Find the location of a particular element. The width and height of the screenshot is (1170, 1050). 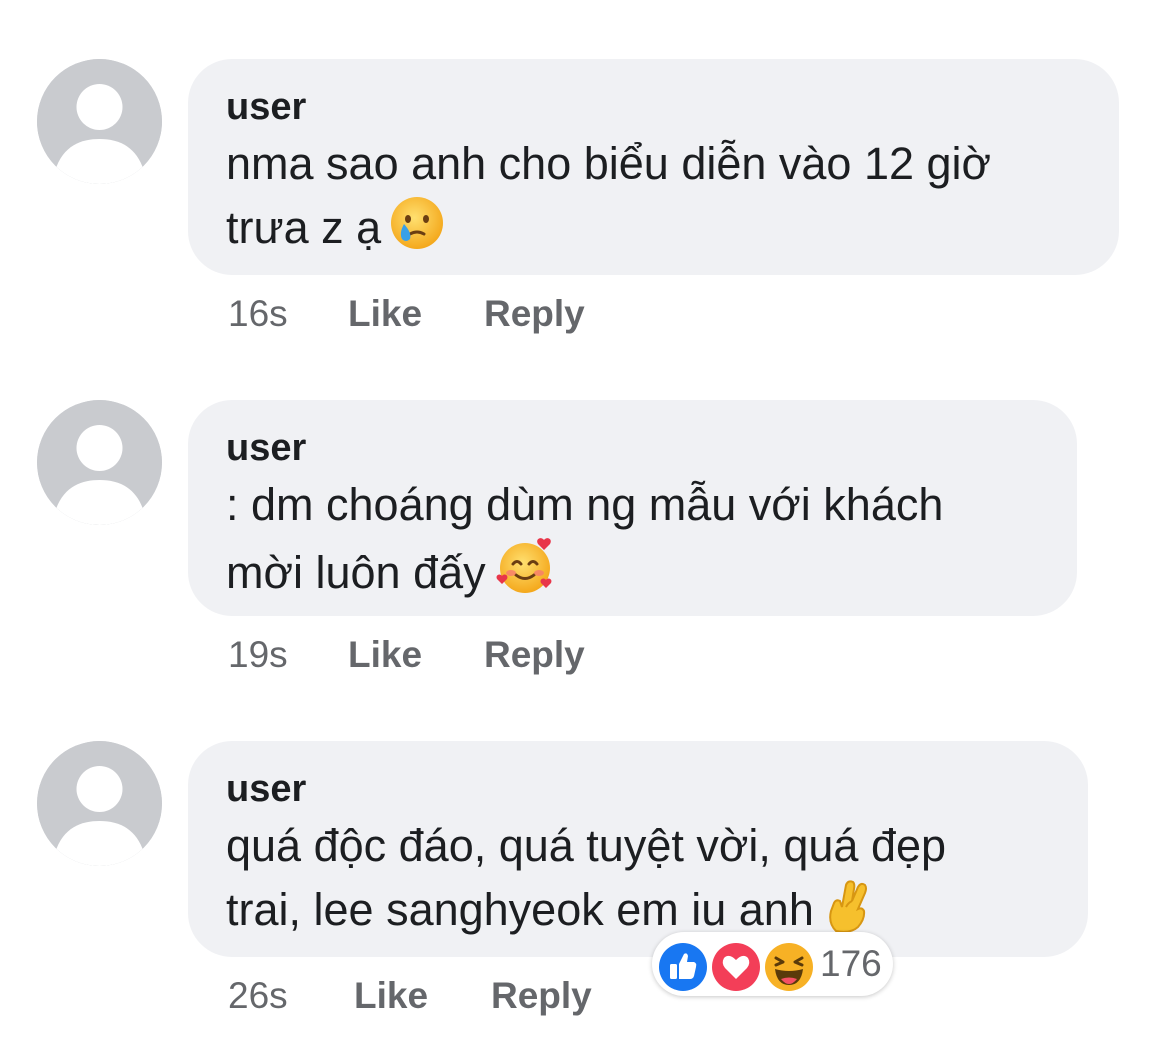

comment-text-line: trai, lee sanghyeok em iu anh is located at coordinates (637, 913).